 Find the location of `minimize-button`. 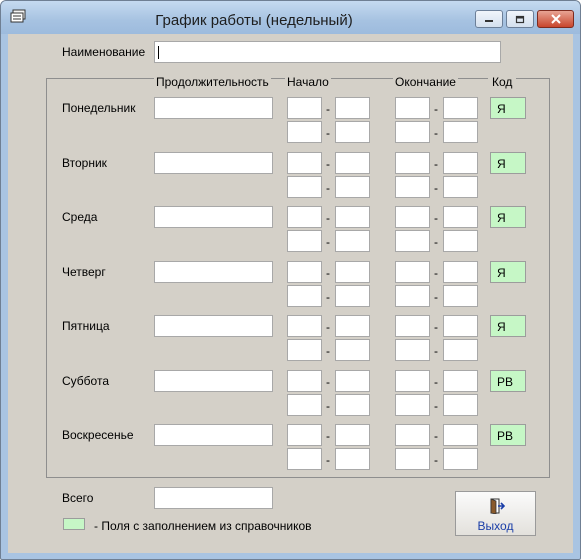

minimize-button is located at coordinates (489, 19).